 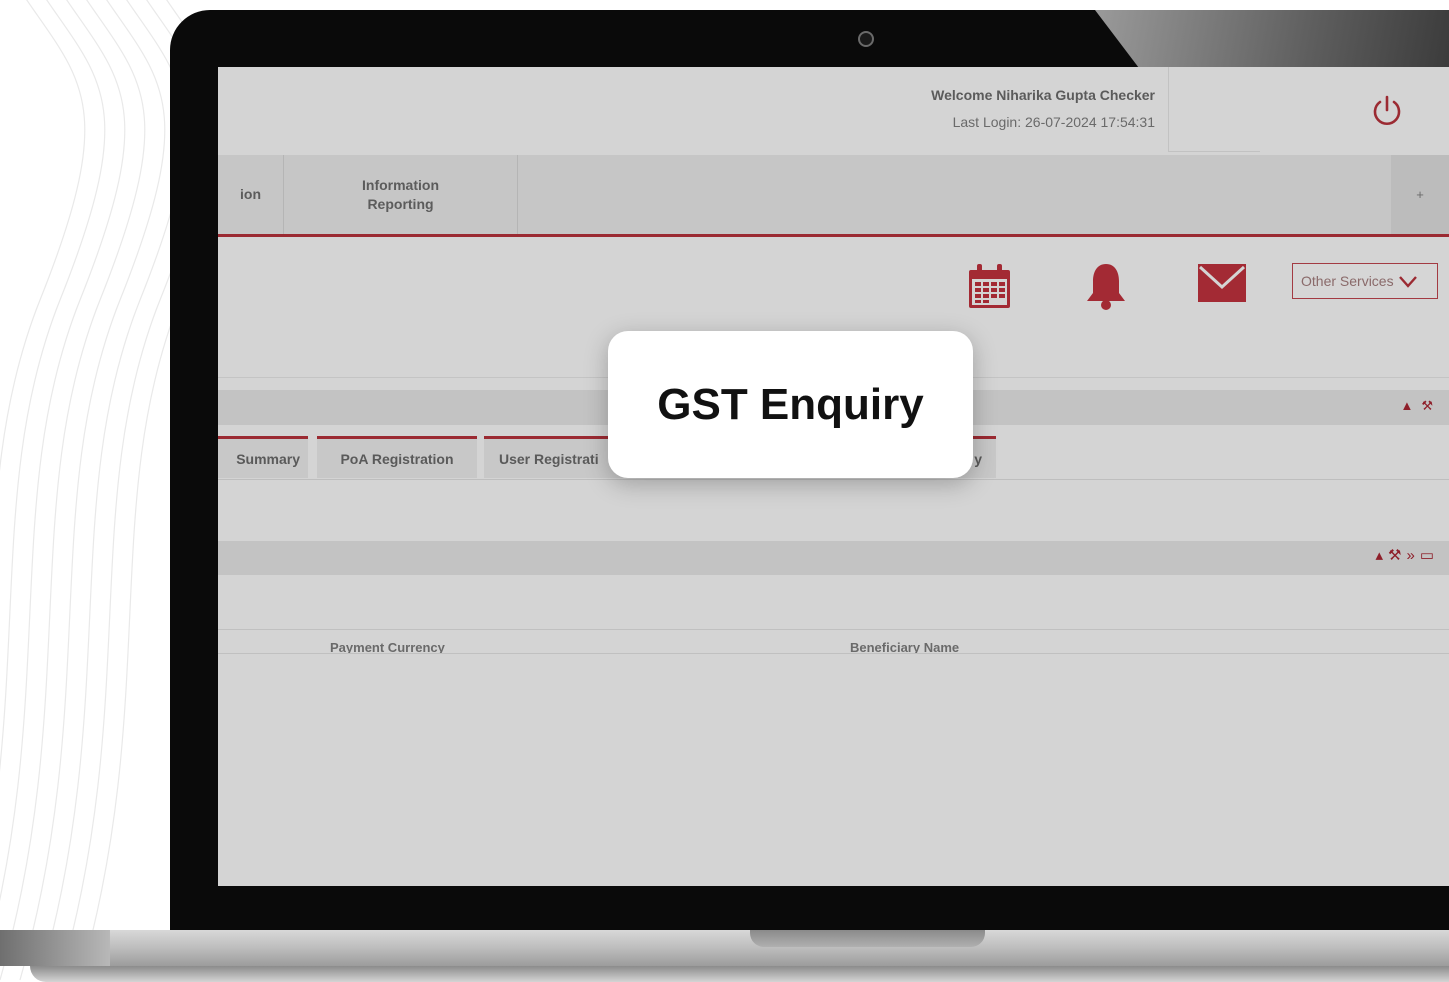 What do you see at coordinates (833, 642) in the screenshot?
I see `table-header-row: Payment Currency Beneficiary Name` at bounding box center [833, 642].